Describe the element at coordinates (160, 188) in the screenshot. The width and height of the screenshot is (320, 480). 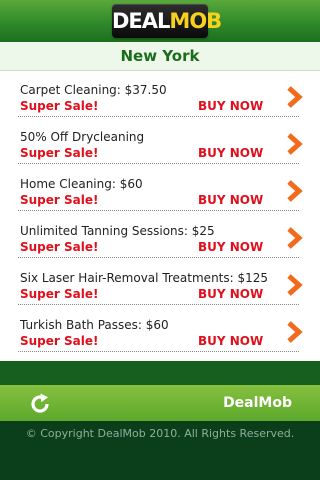
I see `deal-item: Home Cleaning: $60 Super Sale! BUY NOW` at that location.